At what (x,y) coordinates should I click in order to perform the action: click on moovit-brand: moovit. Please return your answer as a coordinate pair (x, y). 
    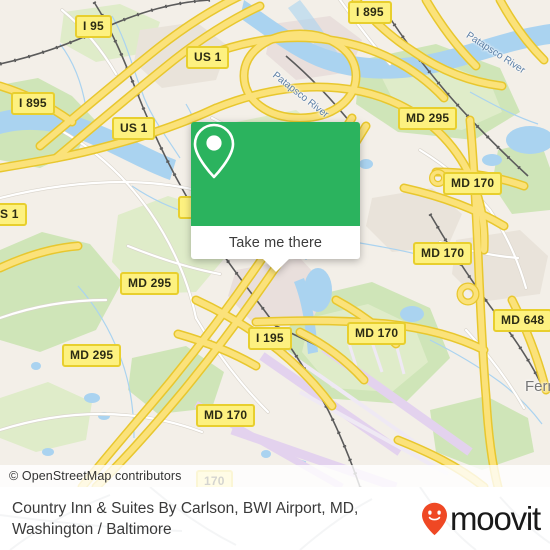
    Looking at the image, I should click on (481, 518).